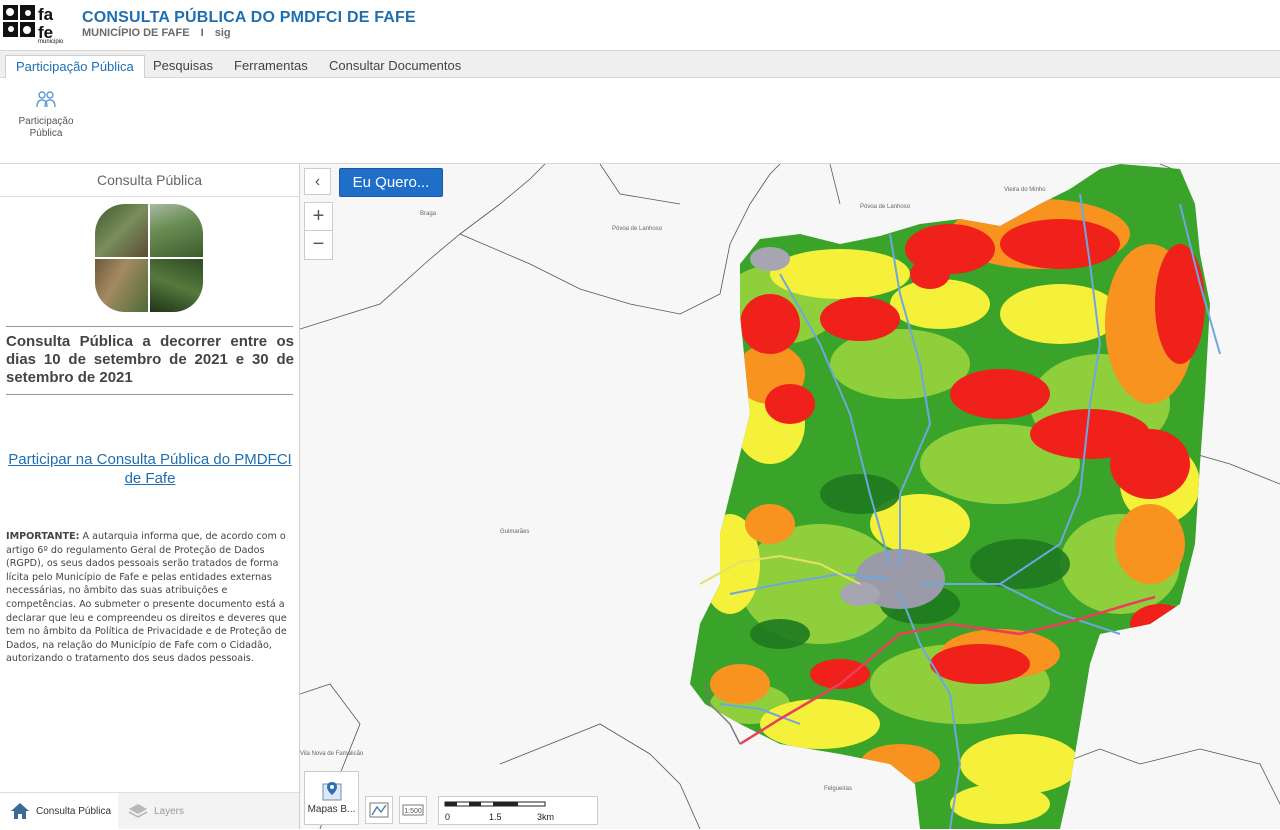 The image size is (1280, 830). Describe the element at coordinates (495, 804) in the screenshot. I see `scale-bar-graphic` at that location.